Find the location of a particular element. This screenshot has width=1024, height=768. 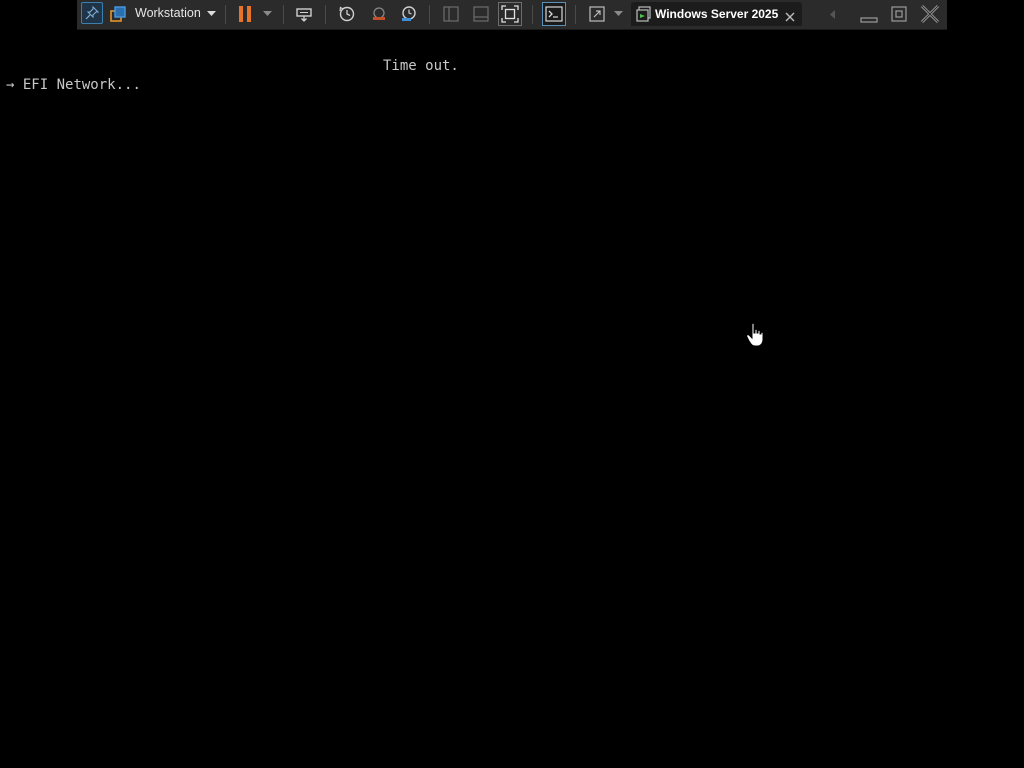

boot-entry-arrow: → is located at coordinates (10, 85).